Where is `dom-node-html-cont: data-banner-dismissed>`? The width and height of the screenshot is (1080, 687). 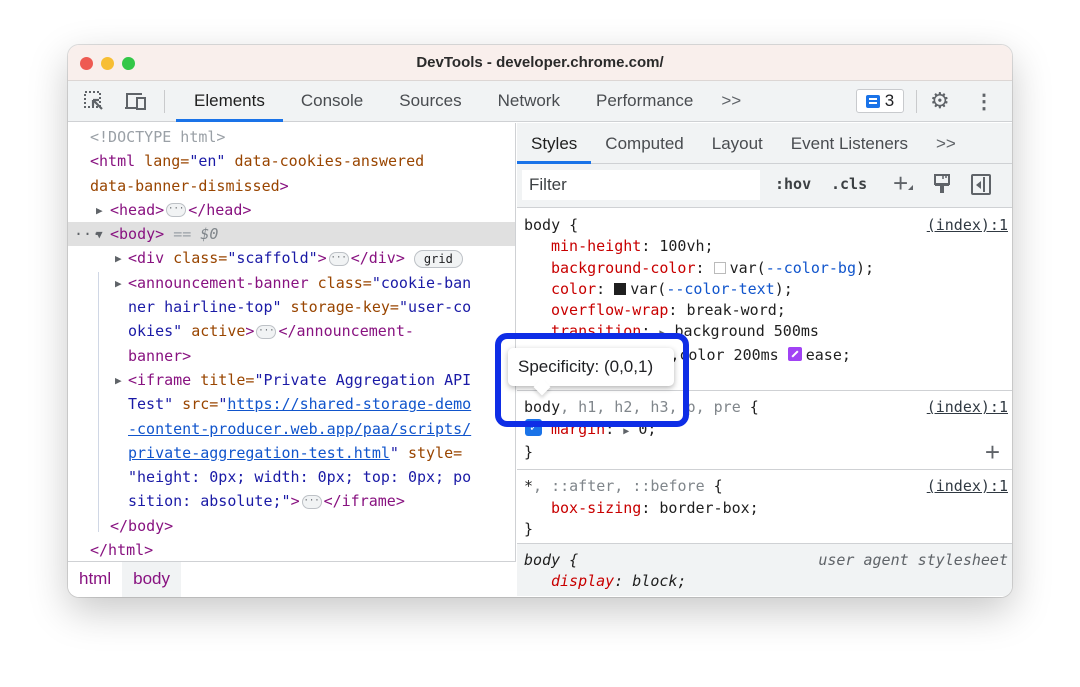
dom-node-html-cont: data-banner-dismissed> is located at coordinates (189, 185).